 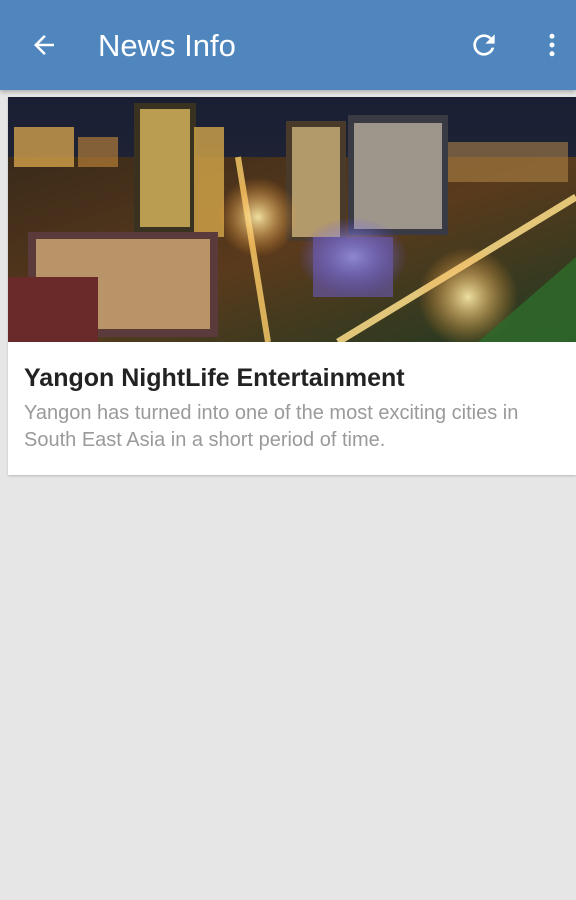 I want to click on back-arrow-icon, so click(x=44, y=45).